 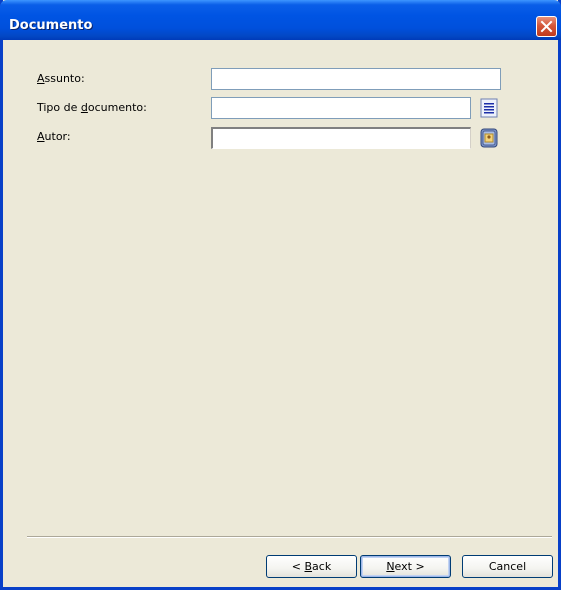 I want to click on close-icon, so click(x=546, y=26).